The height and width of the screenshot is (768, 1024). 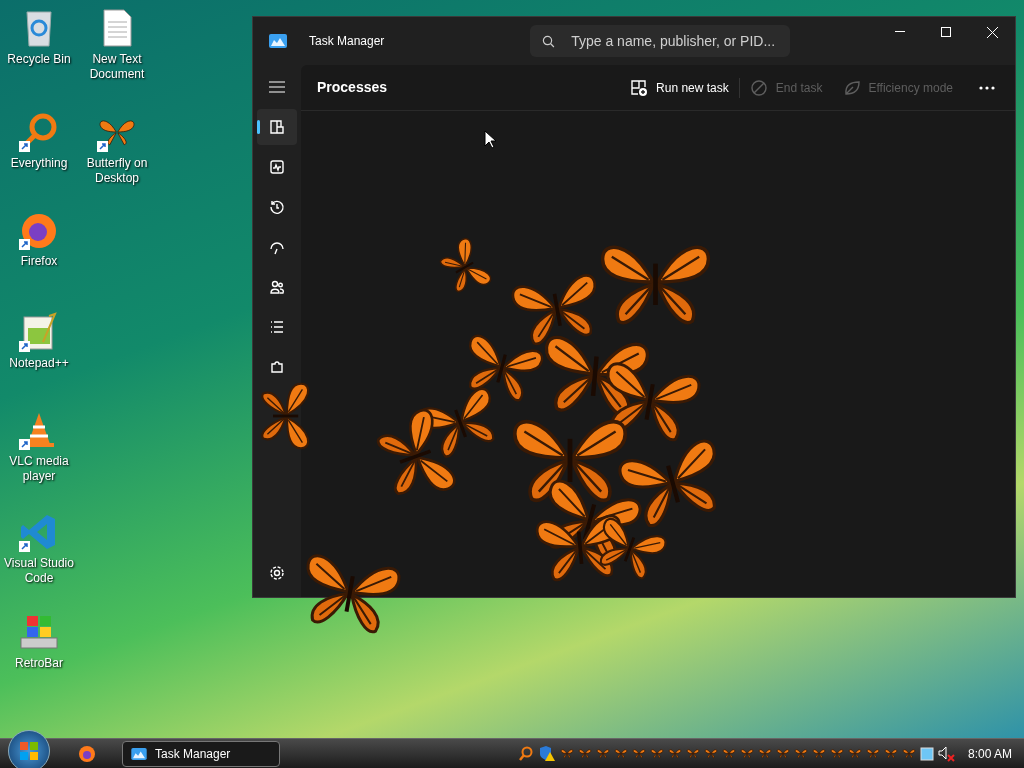 What do you see at coordinates (989, 753) in the screenshot?
I see `clock: 8:00 AM` at bounding box center [989, 753].